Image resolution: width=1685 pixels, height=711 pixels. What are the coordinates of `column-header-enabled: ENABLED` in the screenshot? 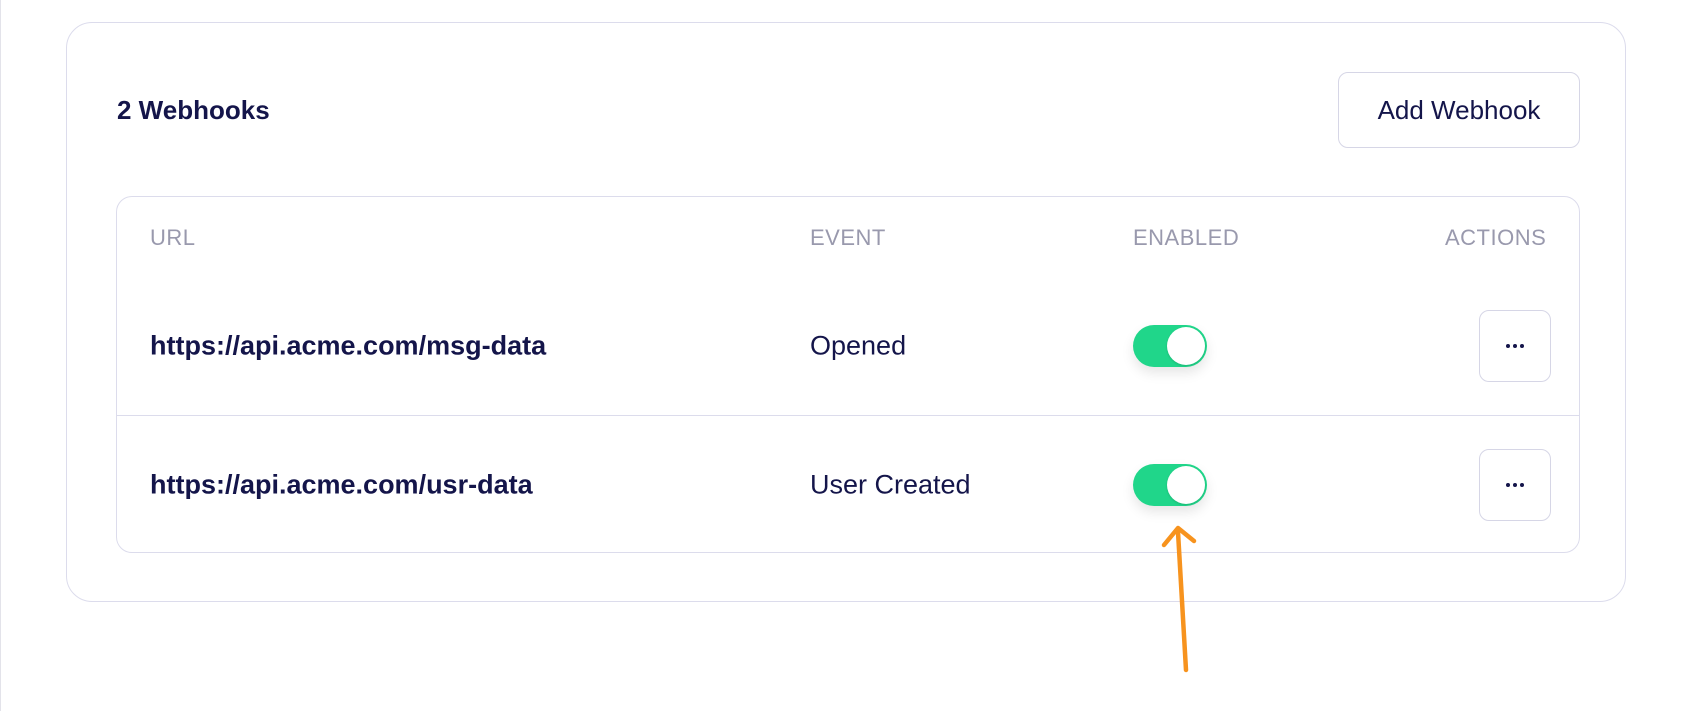 It's located at (1186, 237).